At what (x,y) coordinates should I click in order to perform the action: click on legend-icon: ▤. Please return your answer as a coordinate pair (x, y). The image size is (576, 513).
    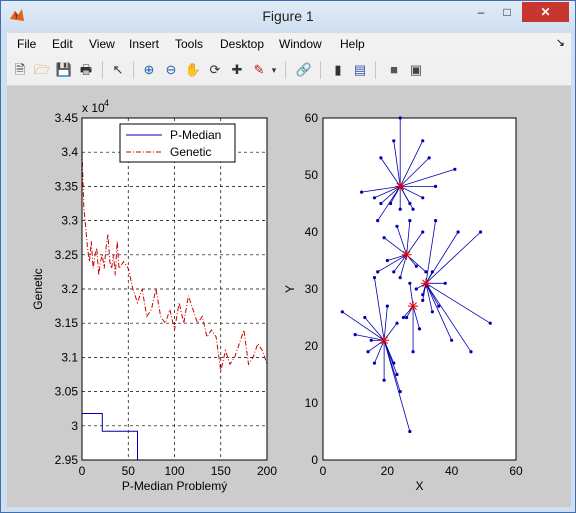
    Looking at the image, I should click on (360, 70).